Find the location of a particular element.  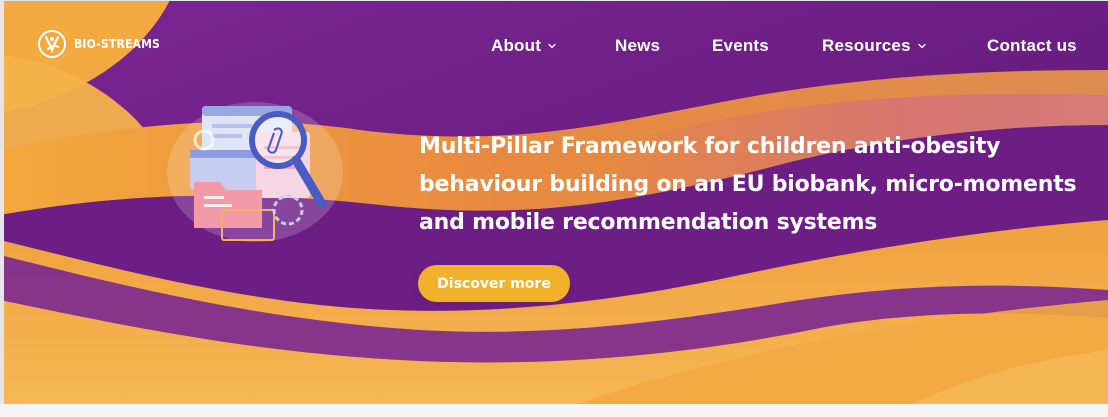

frame-border-top is located at coordinates (554, 0).